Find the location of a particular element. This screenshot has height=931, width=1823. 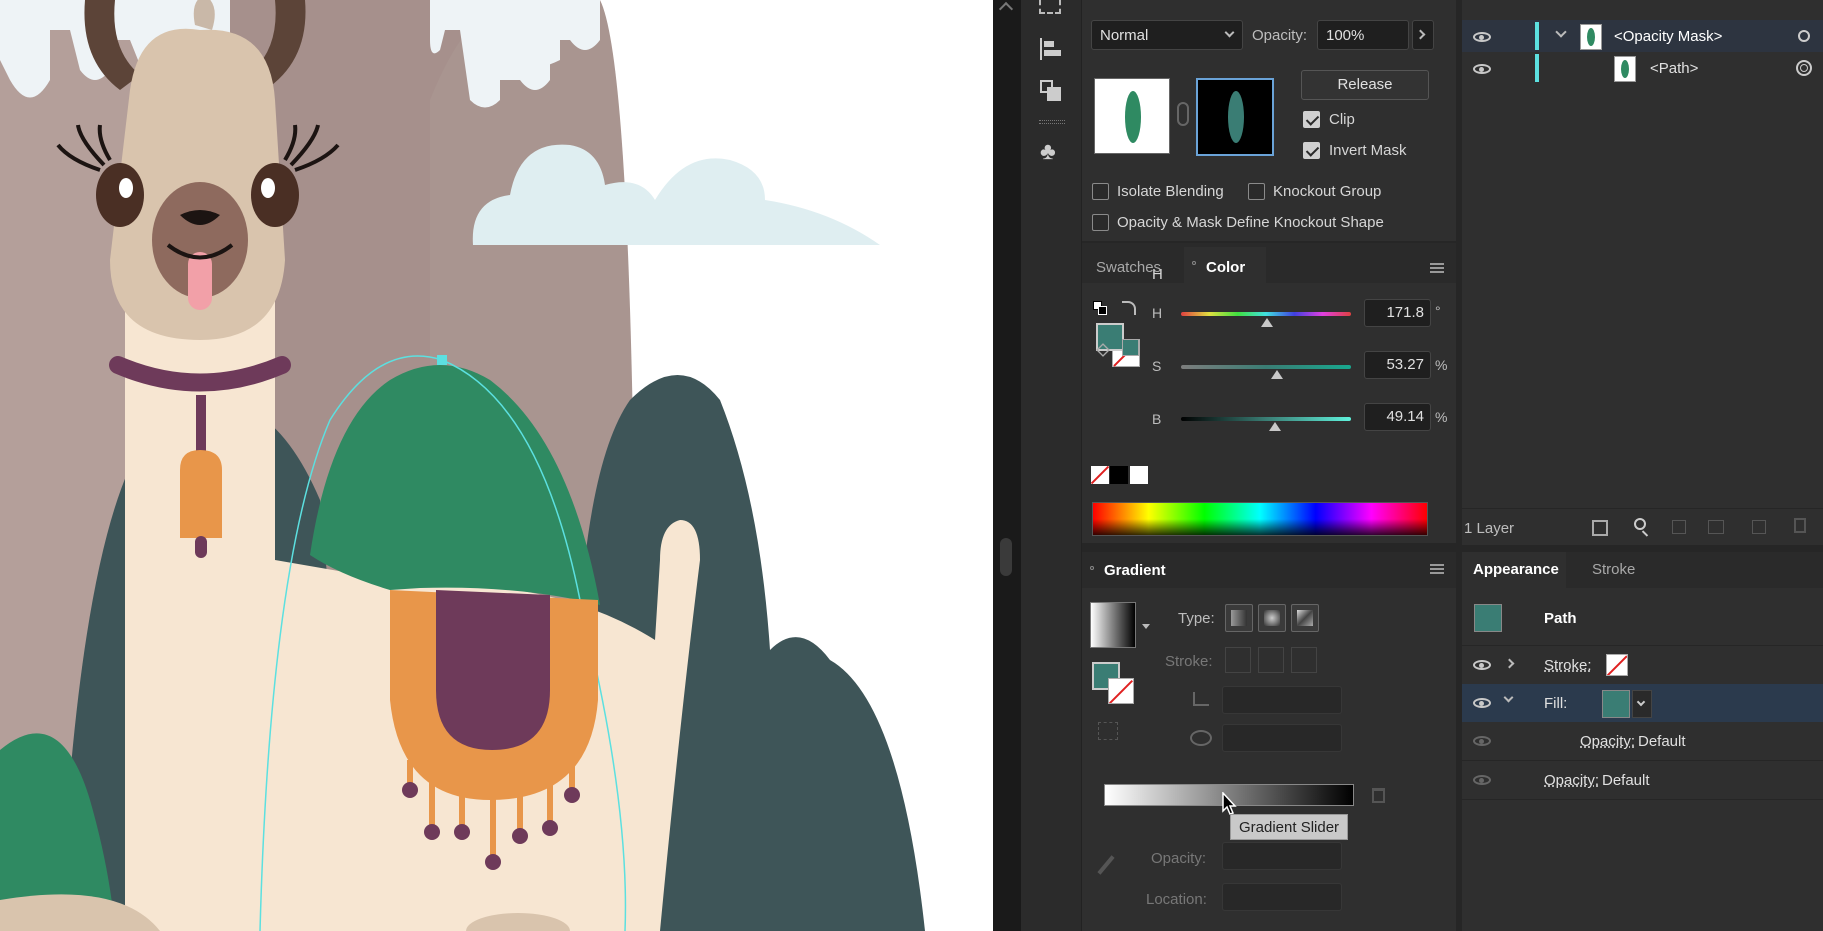

saturation-slider-track is located at coordinates (1266, 367).